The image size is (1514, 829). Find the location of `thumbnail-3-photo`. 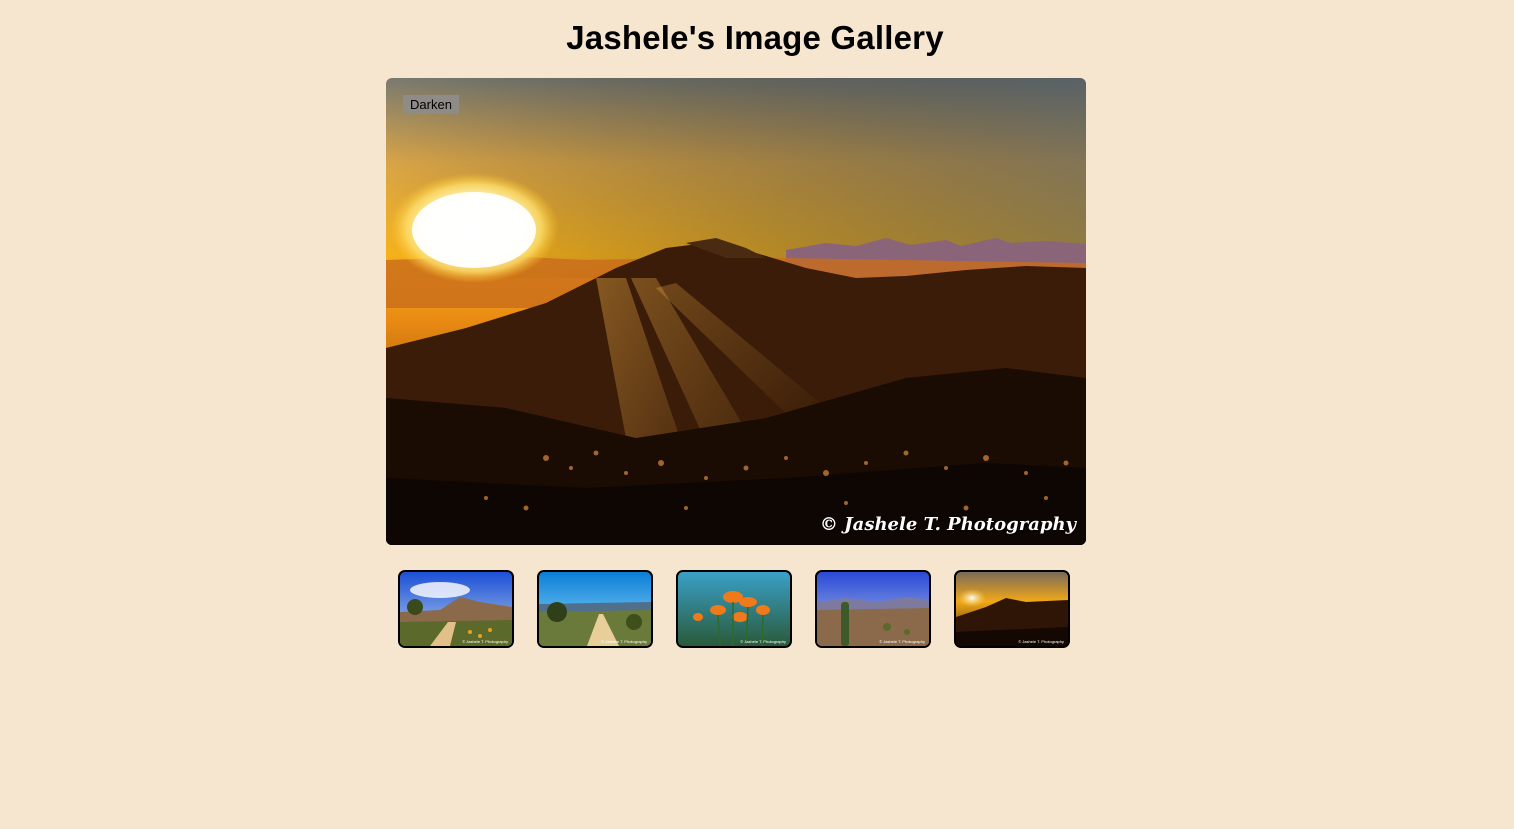

thumbnail-3-photo is located at coordinates (734, 609).